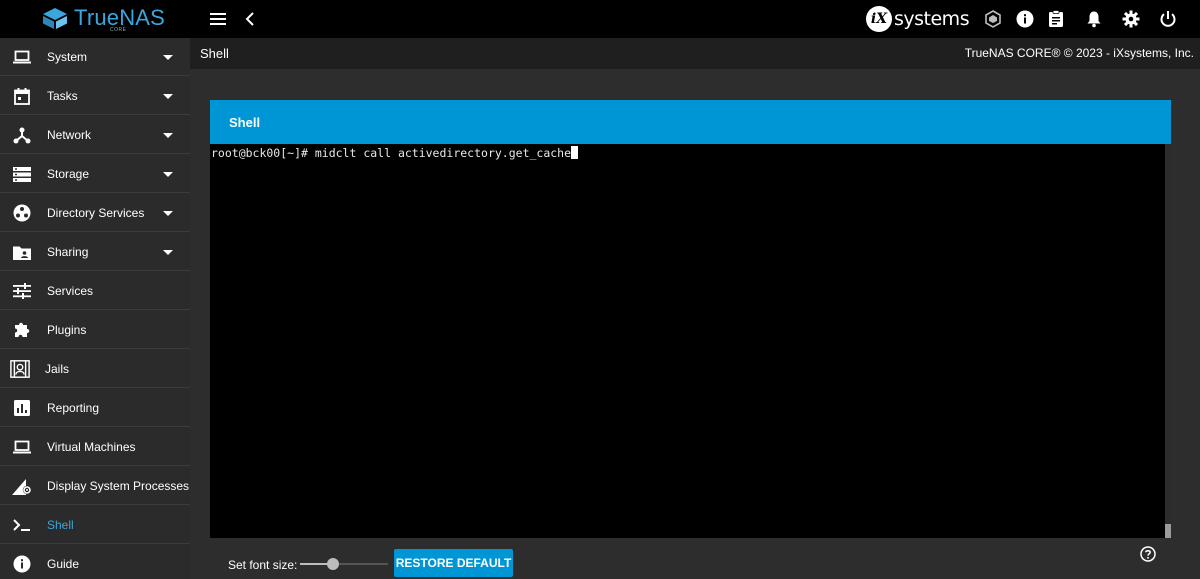  Describe the element at coordinates (22, 213) in the screenshot. I see `directory-icon` at that location.